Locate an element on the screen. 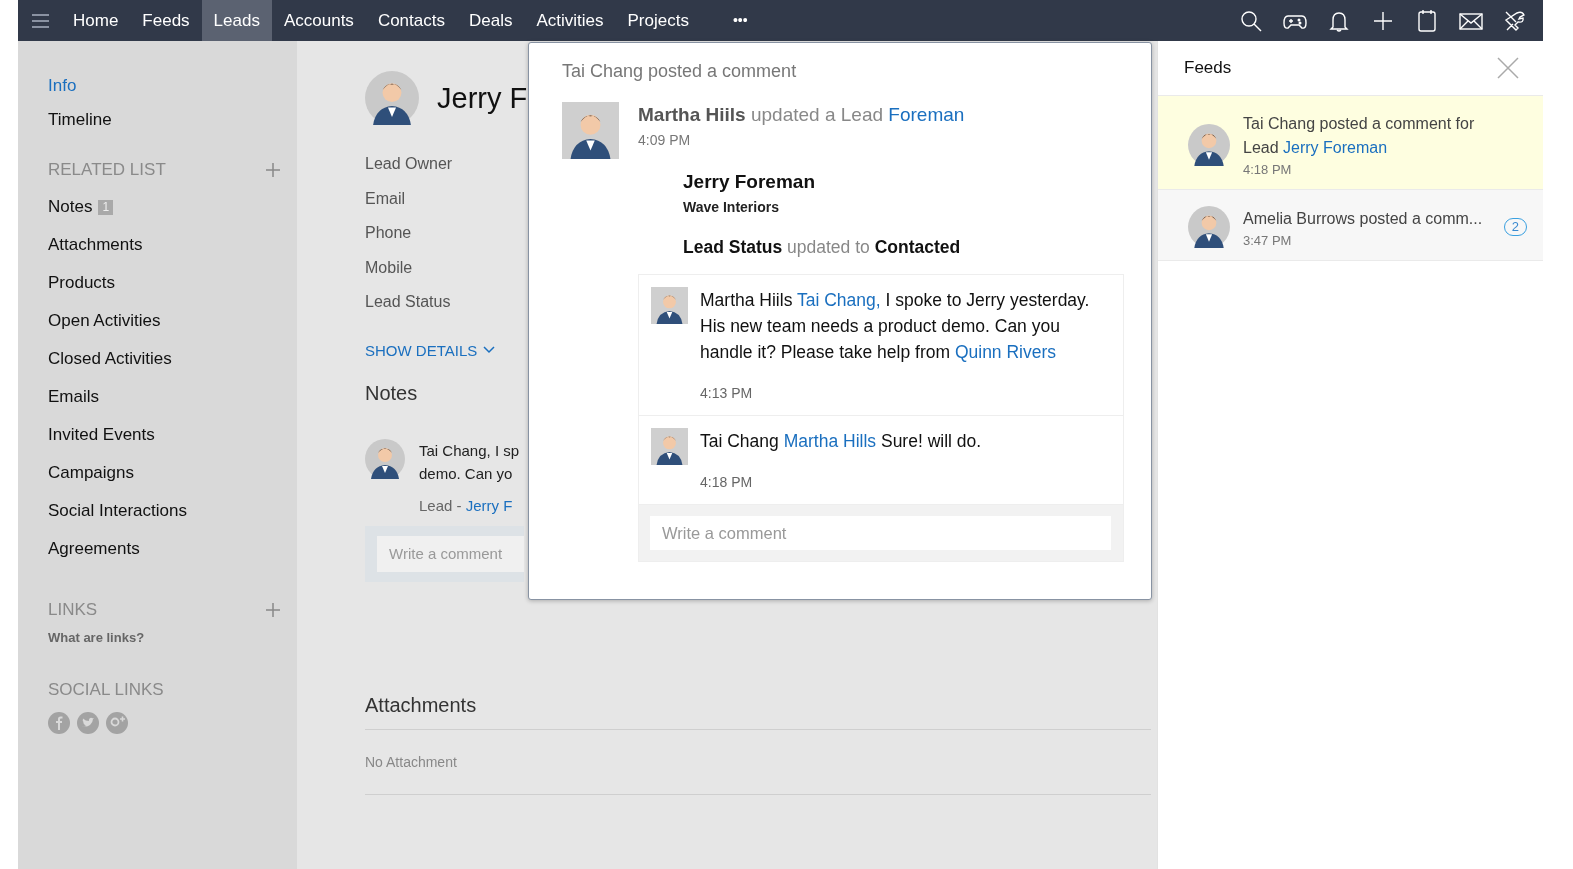 The image size is (1573, 869). nav-tab: Leads is located at coordinates (236, 20).